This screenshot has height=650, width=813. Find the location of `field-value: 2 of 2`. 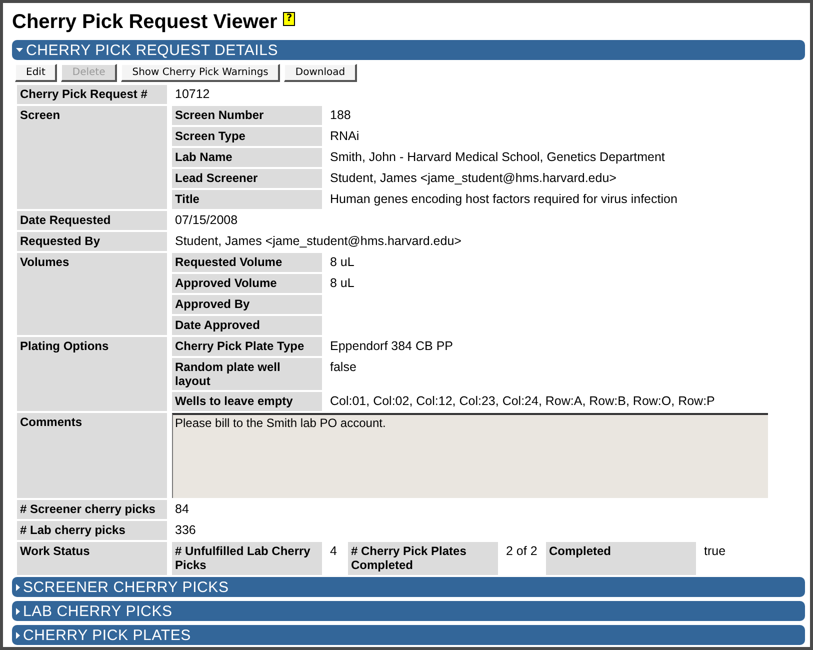

field-value: 2 of 2 is located at coordinates (521, 551).